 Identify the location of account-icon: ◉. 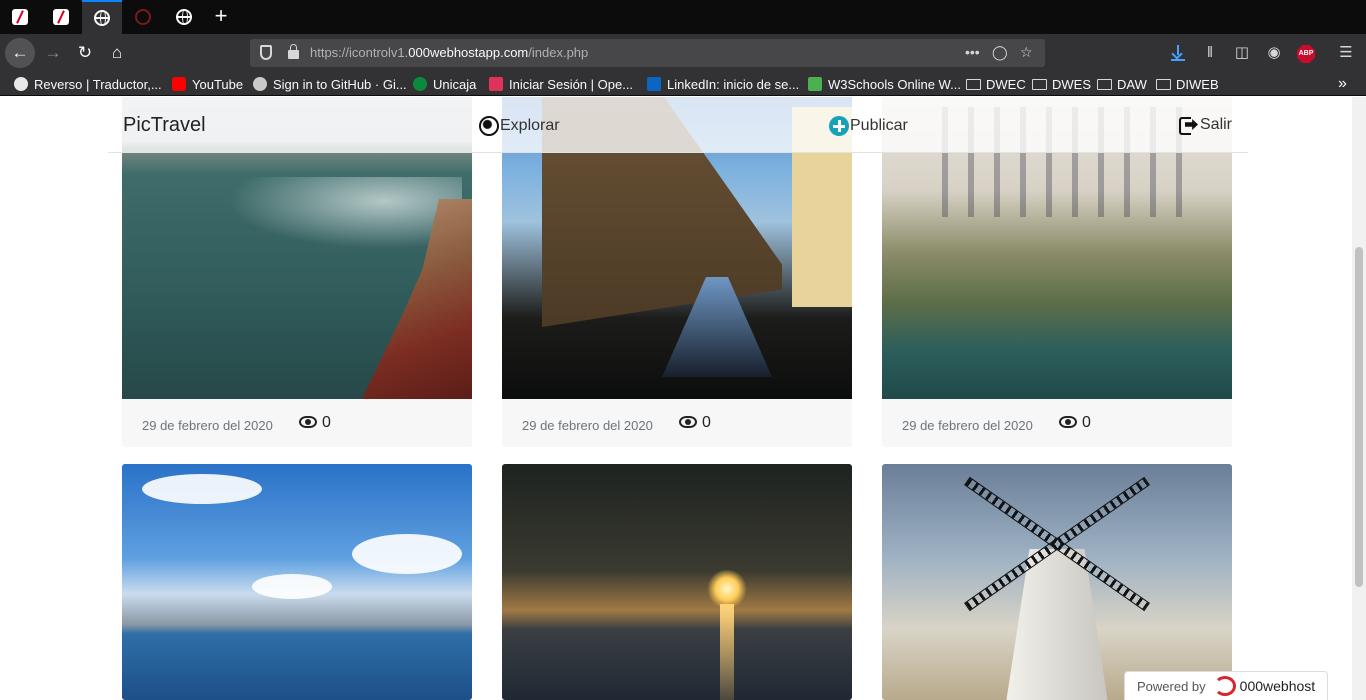
(1274, 53).